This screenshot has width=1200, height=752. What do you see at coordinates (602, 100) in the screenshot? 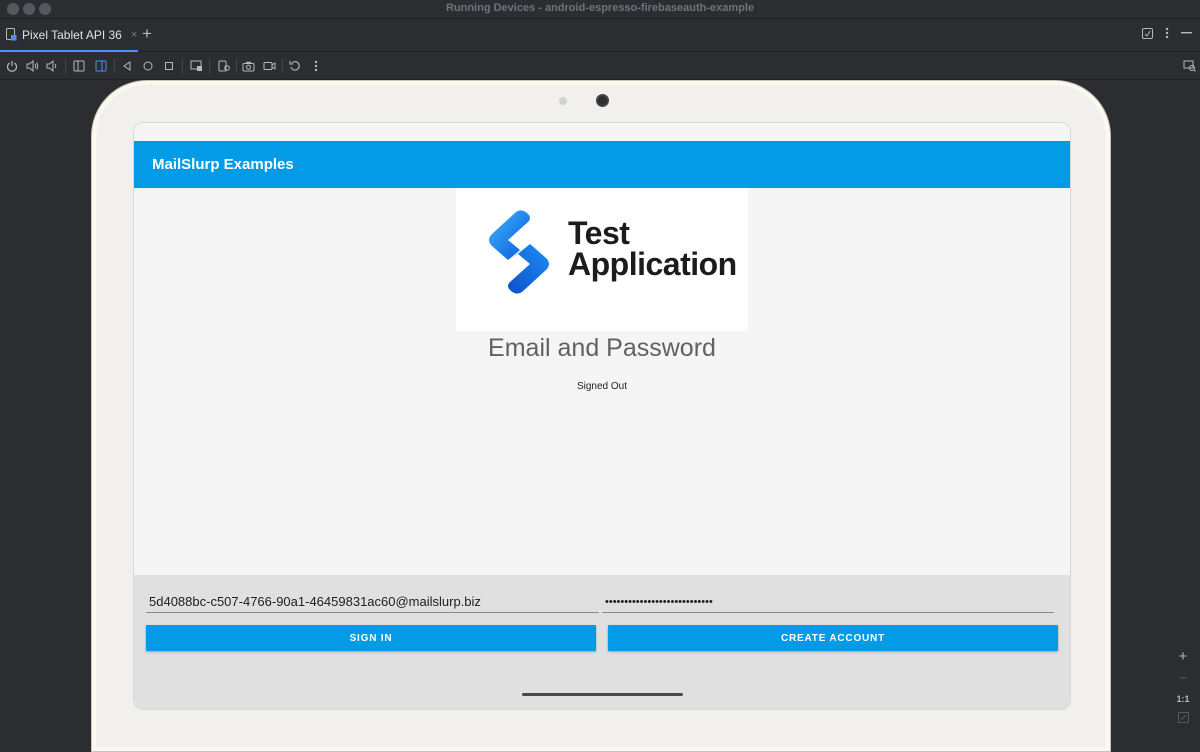
I see `front-camera` at bounding box center [602, 100].